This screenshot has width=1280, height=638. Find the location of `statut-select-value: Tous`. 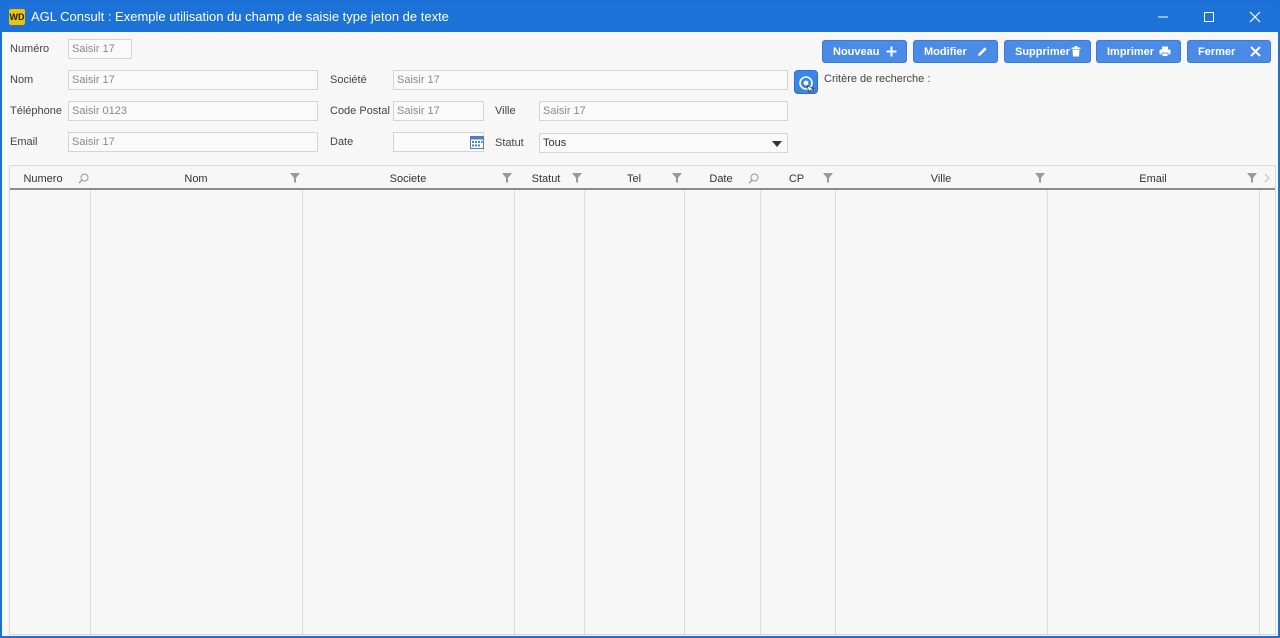

statut-select-value: Tous is located at coordinates (555, 143).